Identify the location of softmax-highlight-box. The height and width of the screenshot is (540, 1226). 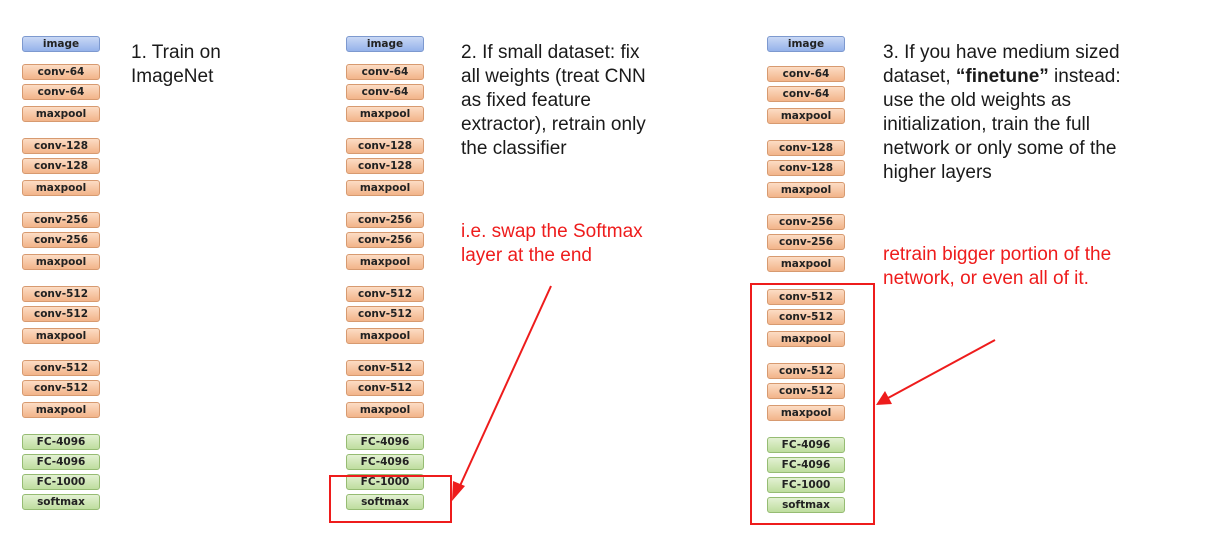
(390, 499).